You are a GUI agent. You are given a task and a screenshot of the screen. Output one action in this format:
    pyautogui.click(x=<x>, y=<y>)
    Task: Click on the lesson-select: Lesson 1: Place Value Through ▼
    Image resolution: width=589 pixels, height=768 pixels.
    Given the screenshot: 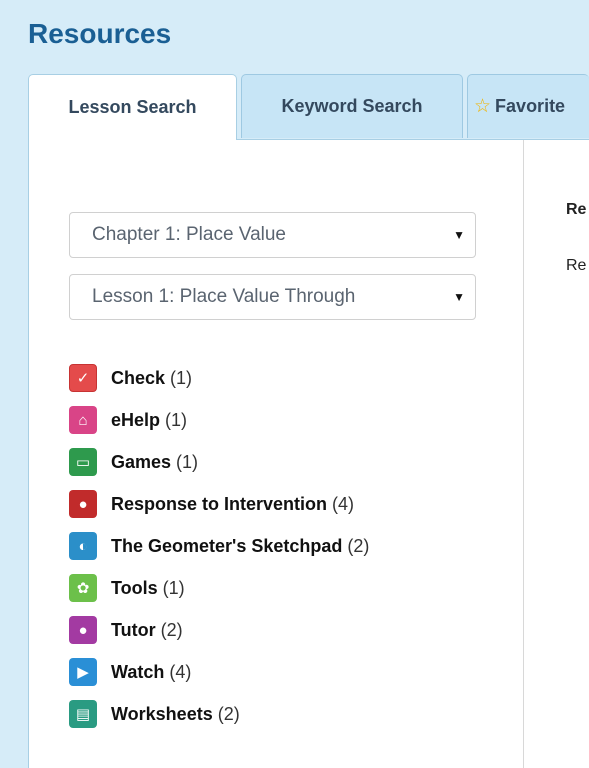 What is the action you would take?
    pyautogui.click(x=272, y=297)
    